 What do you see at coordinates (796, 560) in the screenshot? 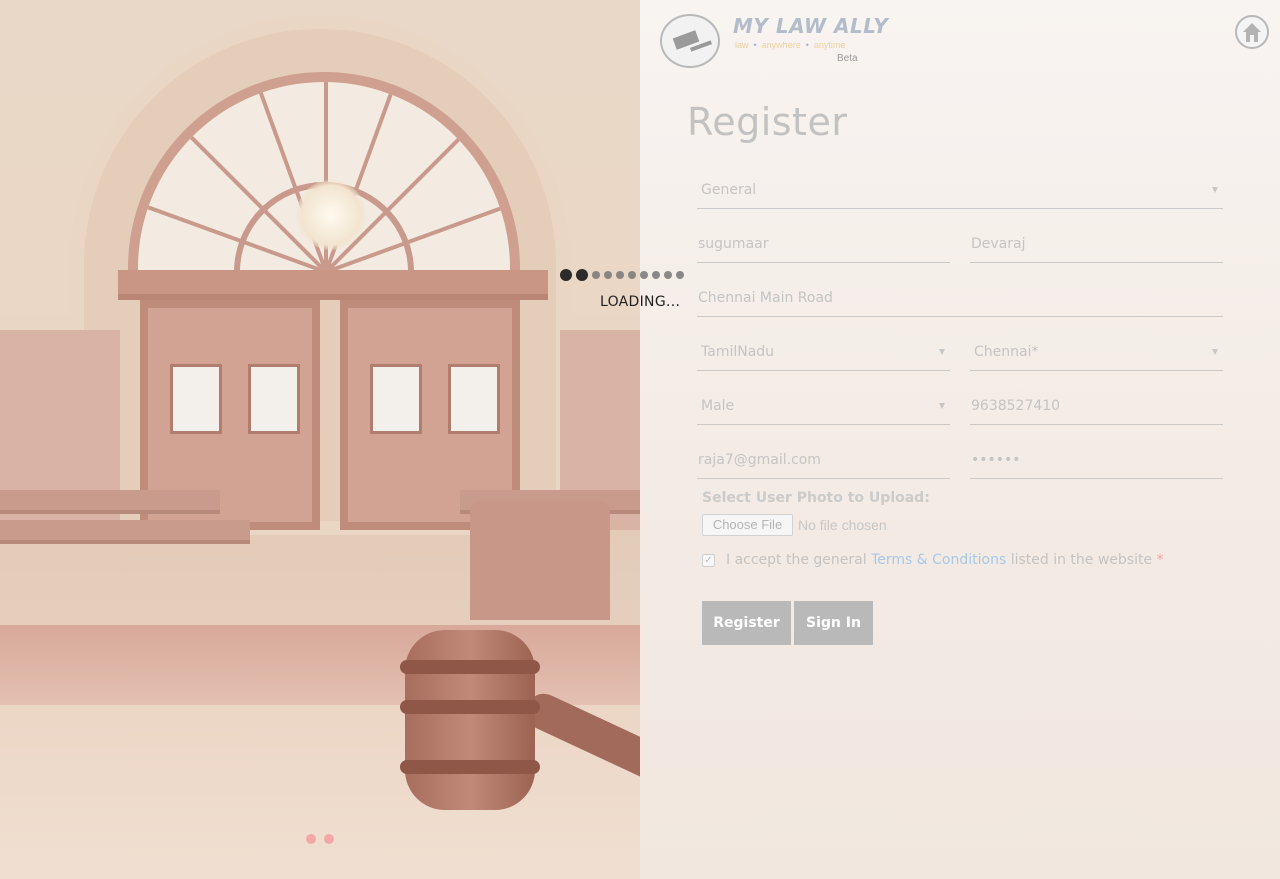
I see `terms-prefix: I accept the general` at bounding box center [796, 560].